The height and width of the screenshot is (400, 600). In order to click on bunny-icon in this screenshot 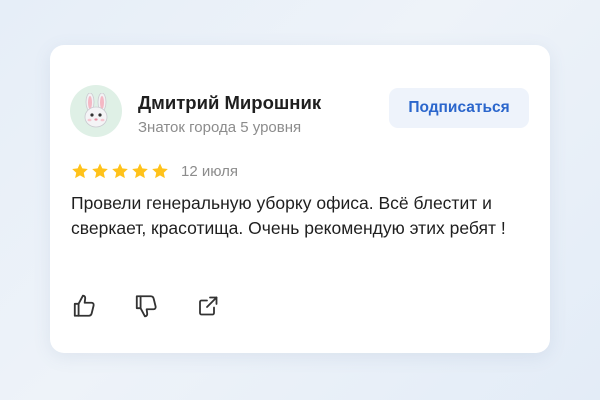, I will do `click(96, 110)`.